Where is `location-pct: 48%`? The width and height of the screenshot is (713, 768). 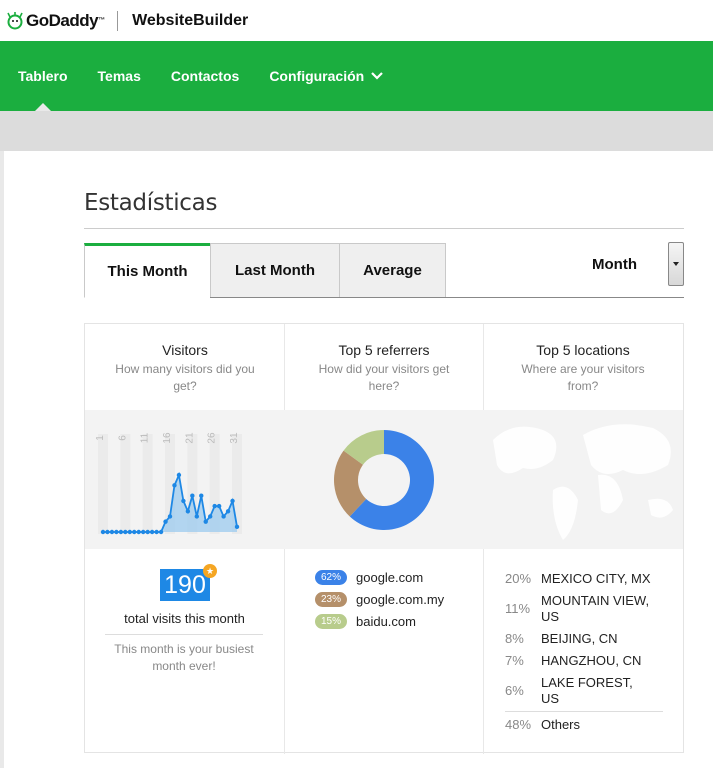 location-pct: 48% is located at coordinates (518, 724).